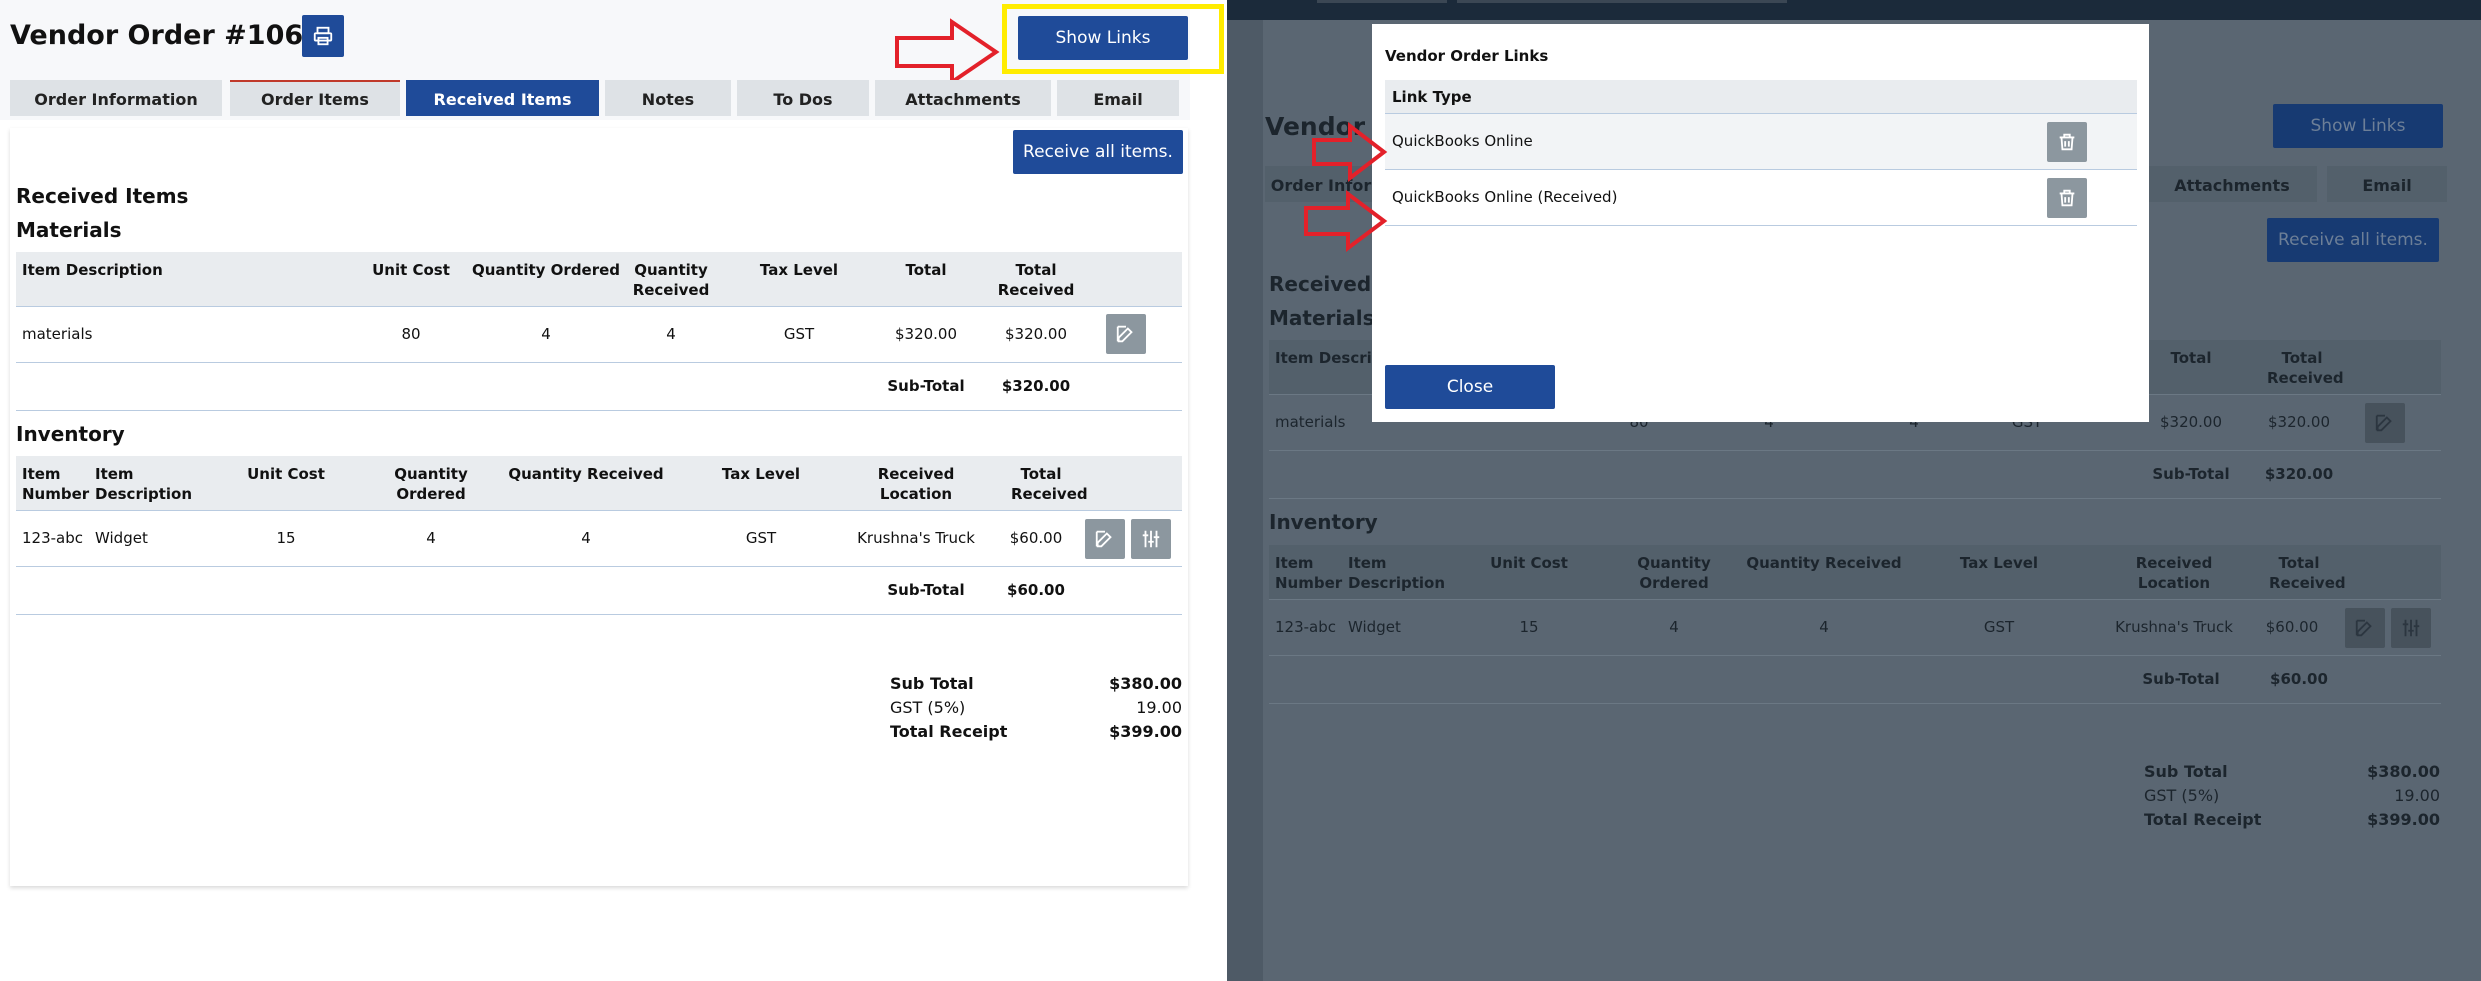 The width and height of the screenshot is (2481, 981). I want to click on inventory-heading: Inventory, so click(70, 434).